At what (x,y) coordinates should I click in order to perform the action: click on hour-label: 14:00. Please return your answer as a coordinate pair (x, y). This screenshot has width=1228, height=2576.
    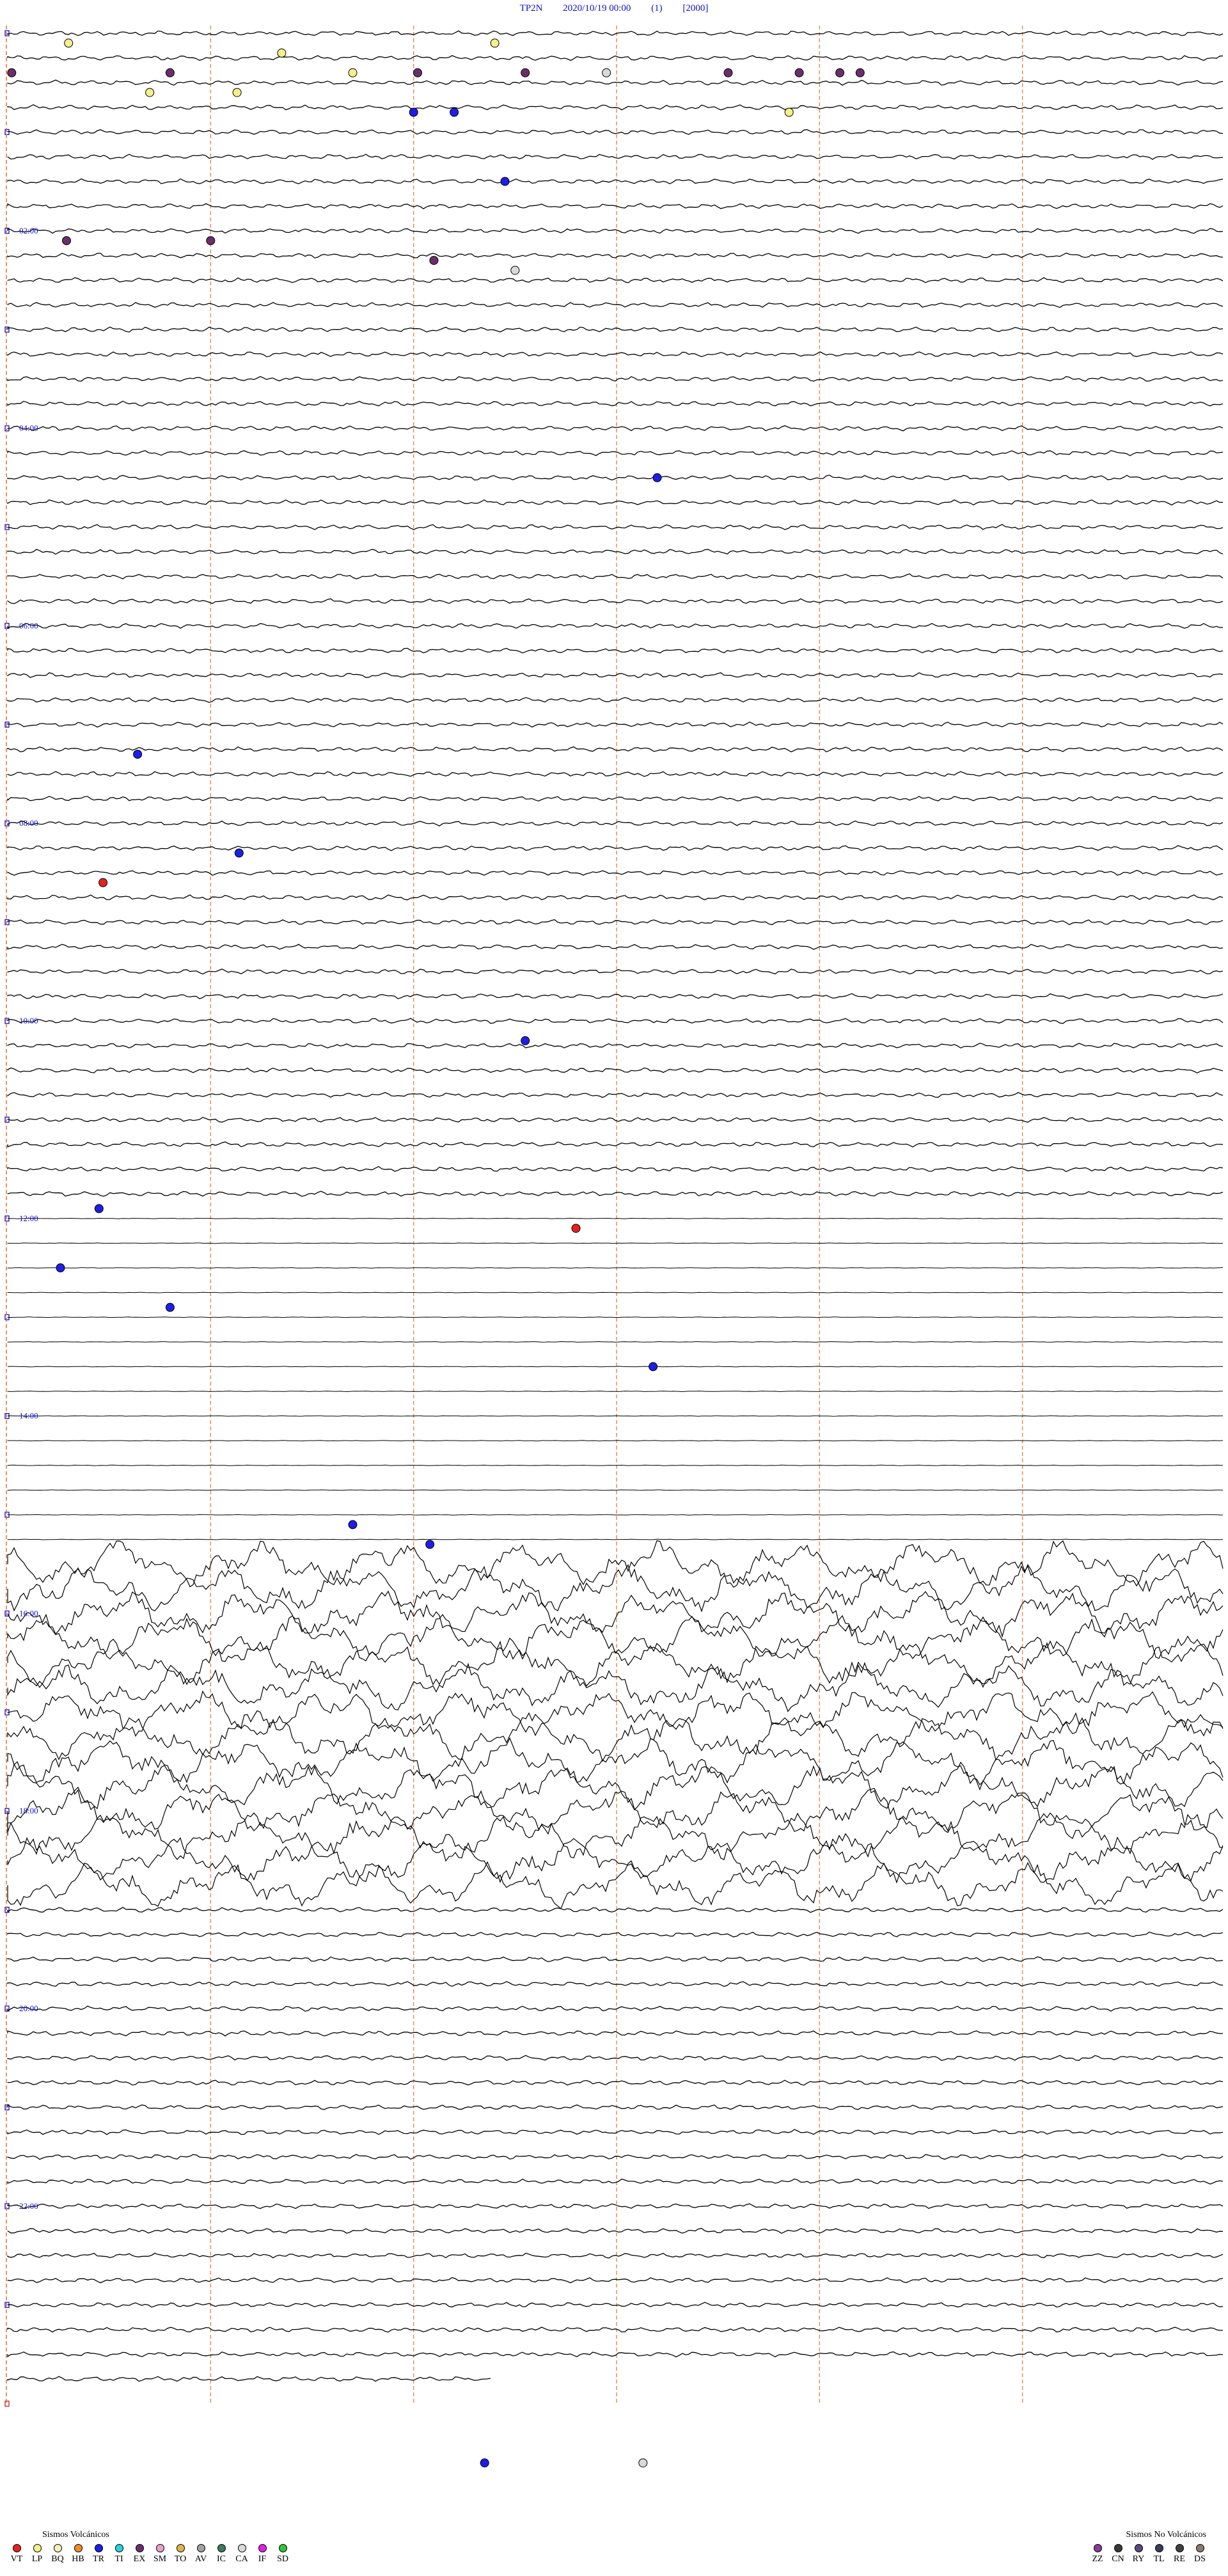
    Looking at the image, I should click on (28, 1416).